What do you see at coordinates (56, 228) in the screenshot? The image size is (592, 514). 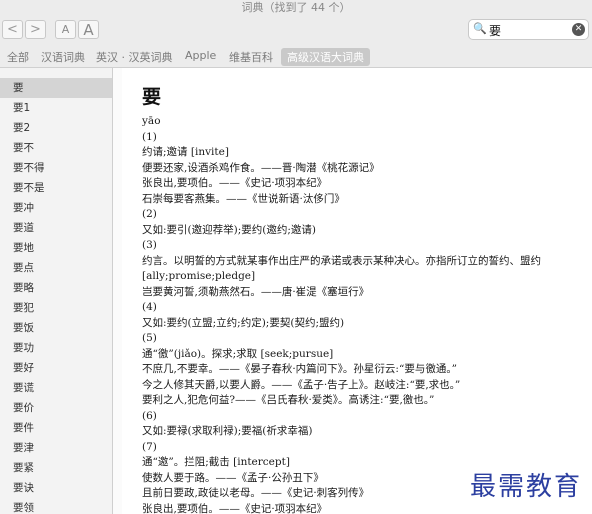 I see `result-item: 要道` at bounding box center [56, 228].